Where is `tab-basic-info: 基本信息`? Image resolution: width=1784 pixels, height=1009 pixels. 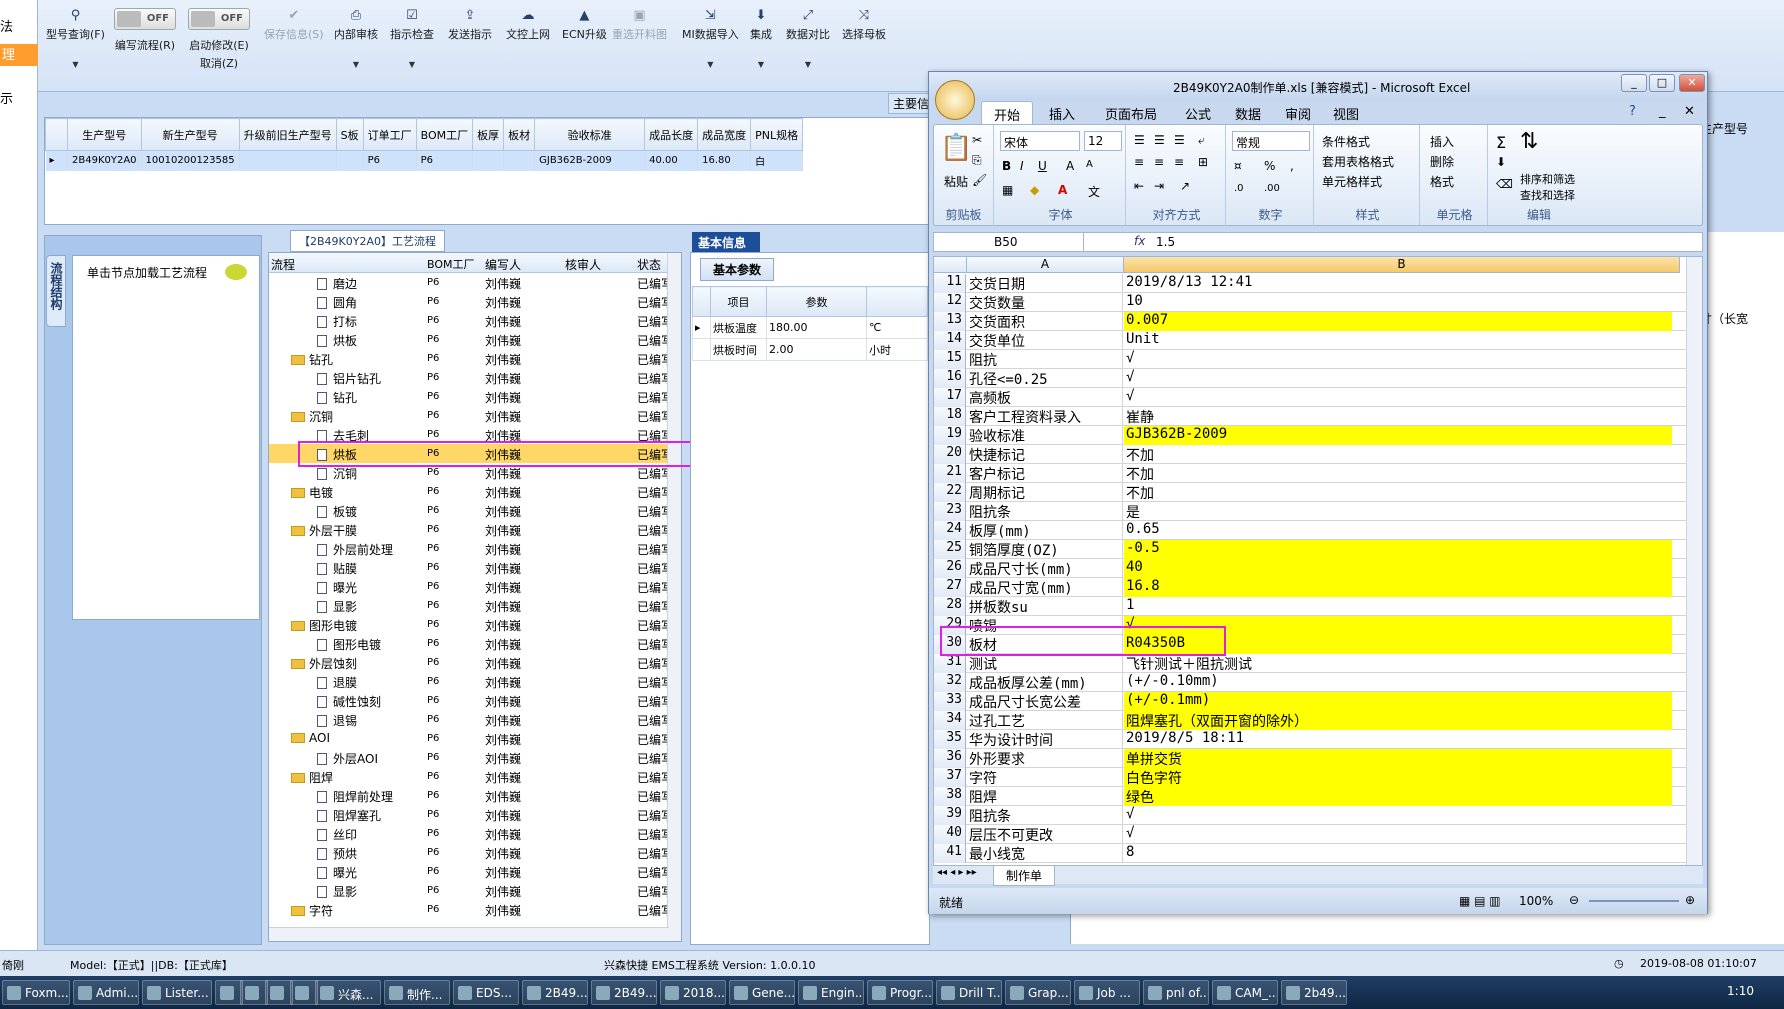
tab-basic-info: 基本信息 is located at coordinates (726, 242).